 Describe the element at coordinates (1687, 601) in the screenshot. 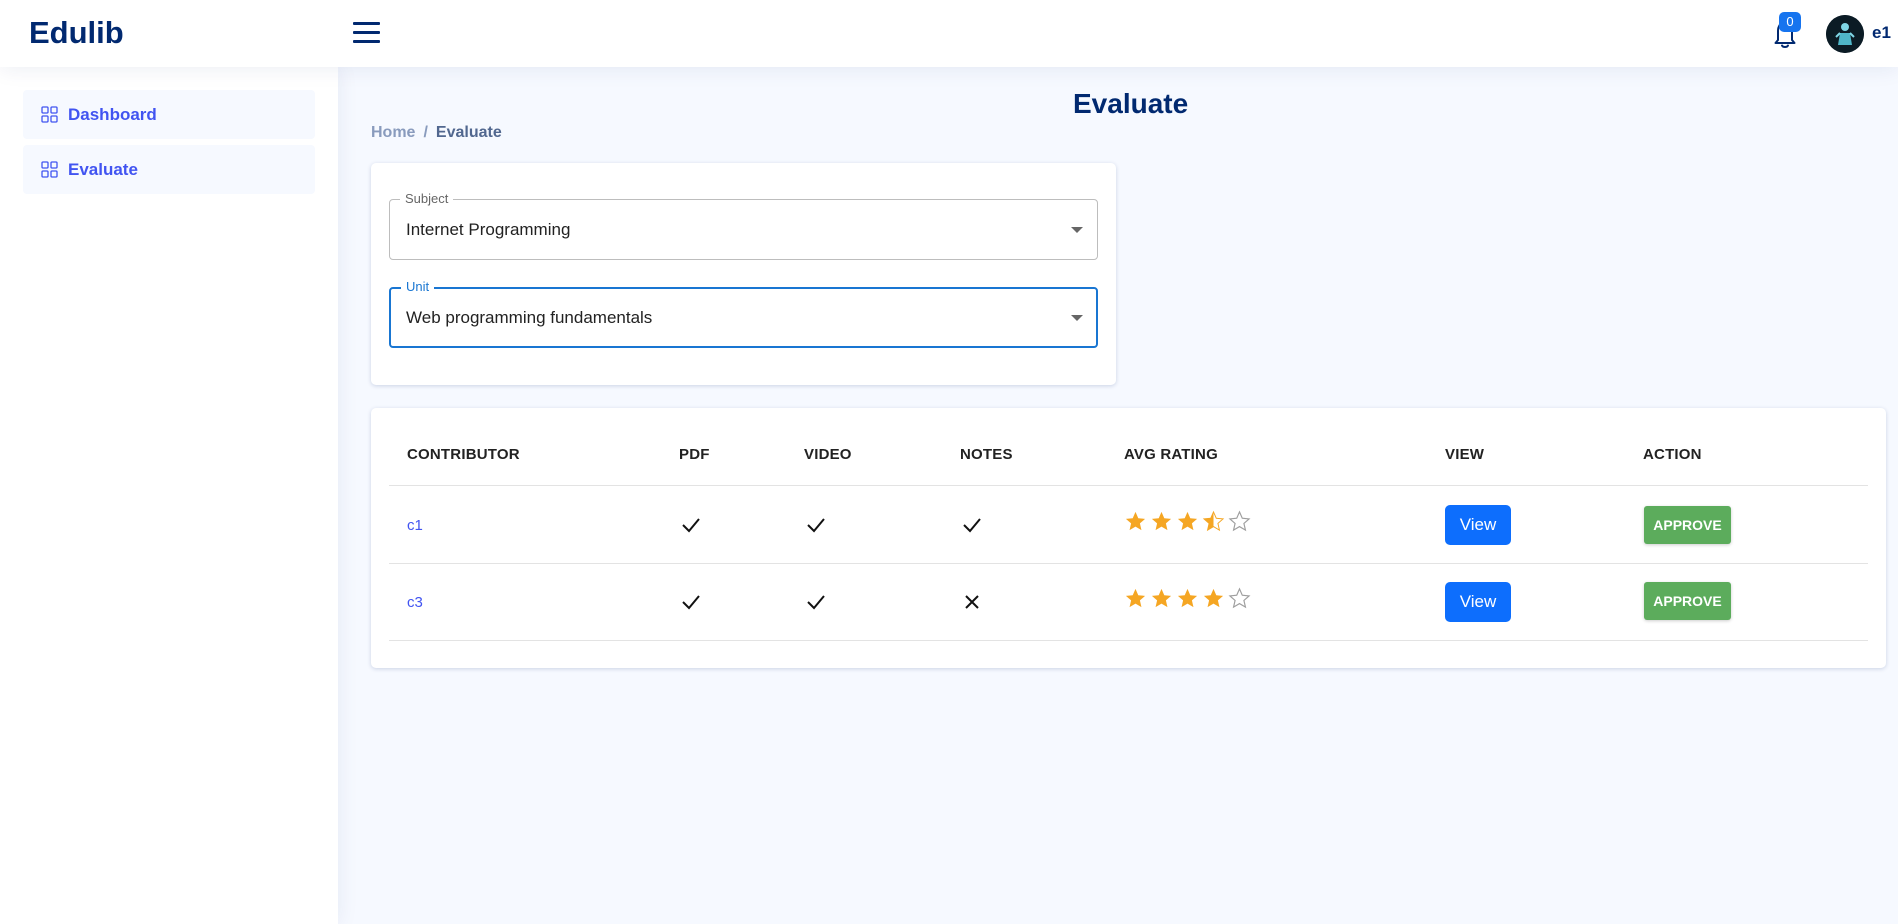

I see `approve-button-c3: APPROVE` at that location.